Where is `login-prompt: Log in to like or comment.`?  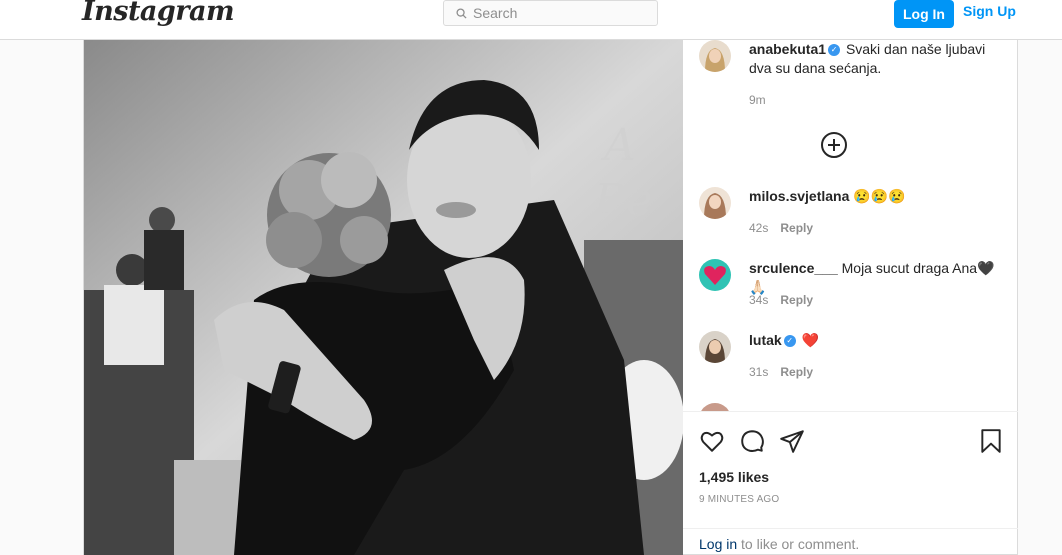 login-prompt: Log in to like or comment. is located at coordinates (850, 541).